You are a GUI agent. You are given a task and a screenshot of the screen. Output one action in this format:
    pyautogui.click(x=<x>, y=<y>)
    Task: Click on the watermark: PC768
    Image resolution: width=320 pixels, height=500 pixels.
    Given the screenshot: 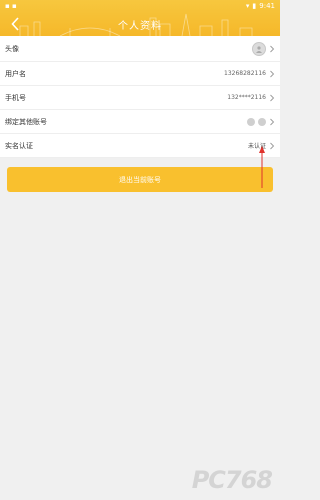 What is the action you would take?
    pyautogui.click(x=232, y=480)
    